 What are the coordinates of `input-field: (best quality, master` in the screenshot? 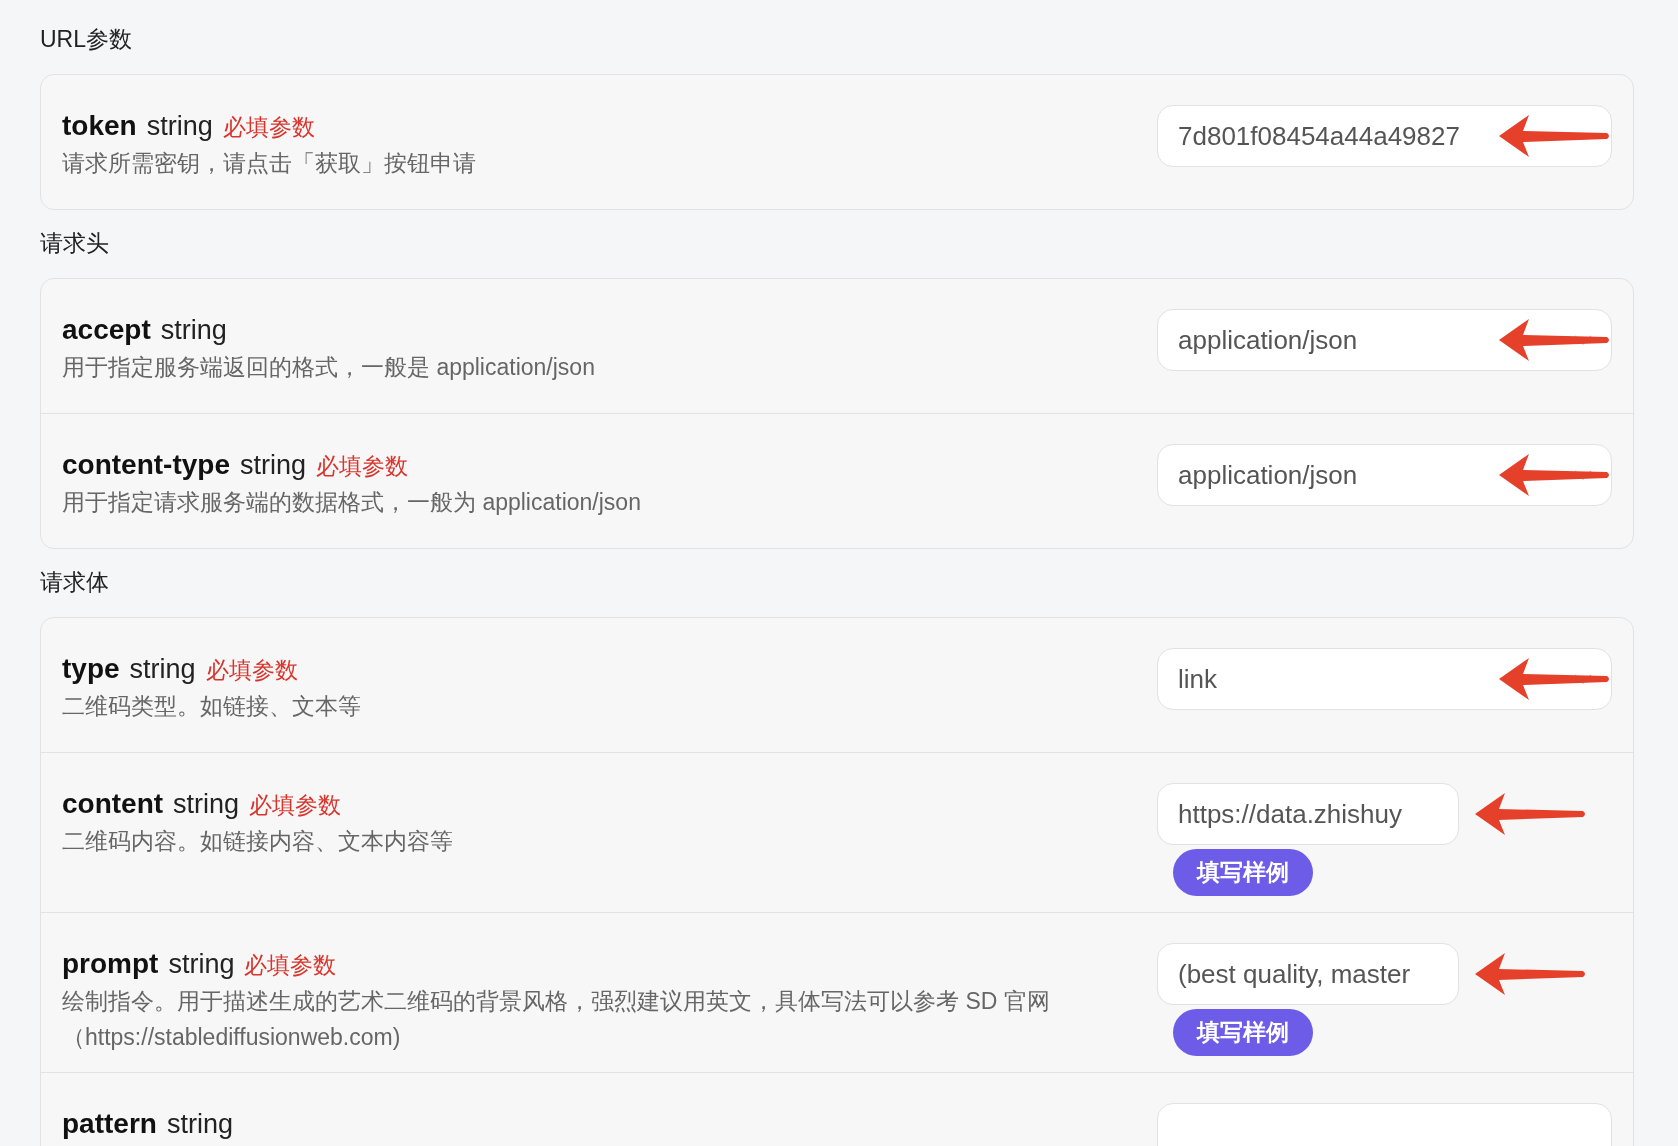 It's located at (1308, 974).